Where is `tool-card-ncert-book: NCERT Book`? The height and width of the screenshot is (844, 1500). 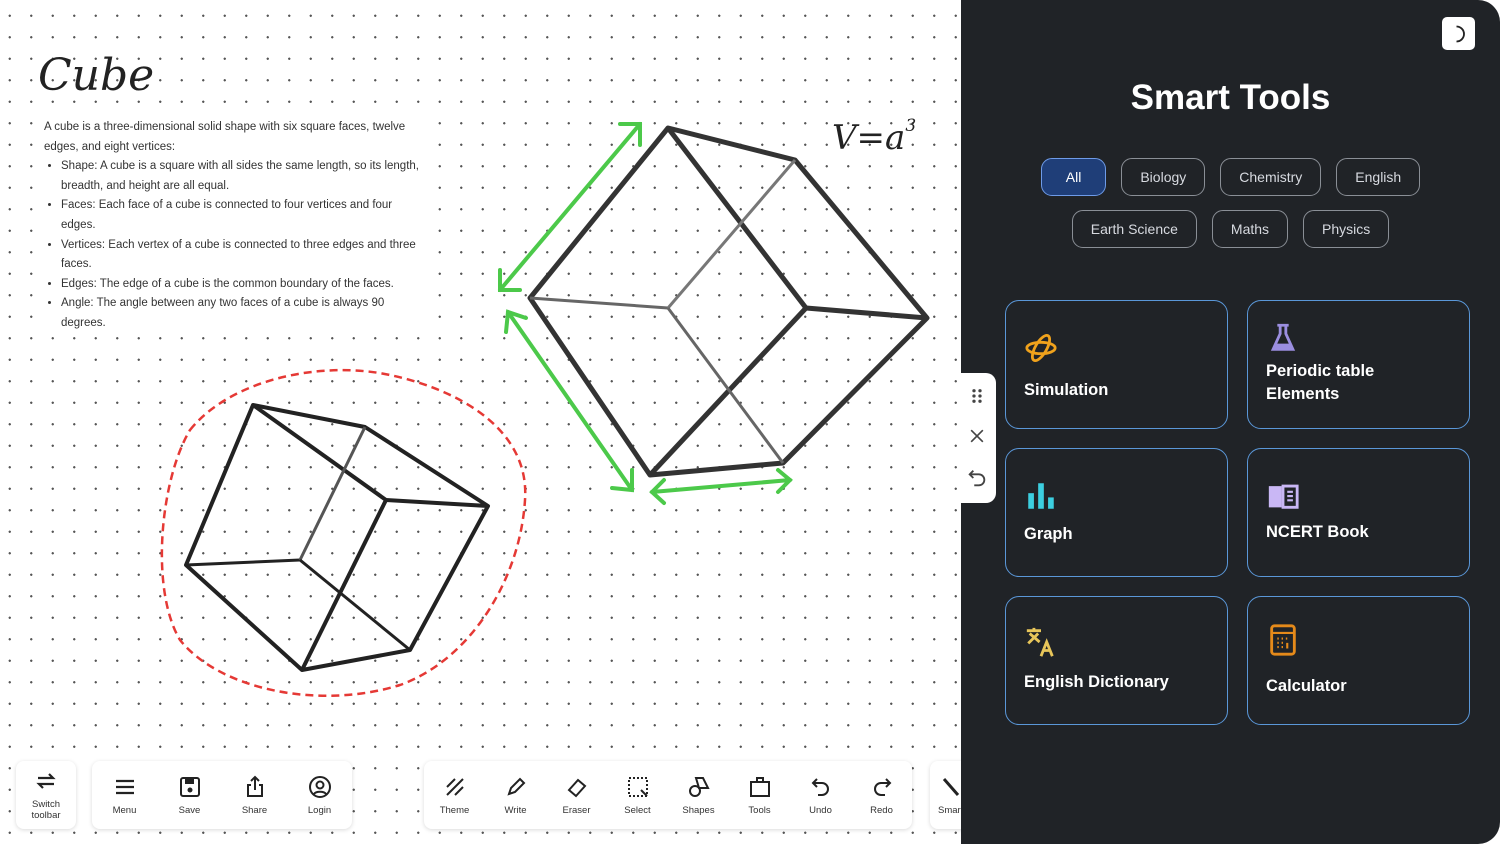
tool-card-ncert-book: NCERT Book is located at coordinates (1358, 512).